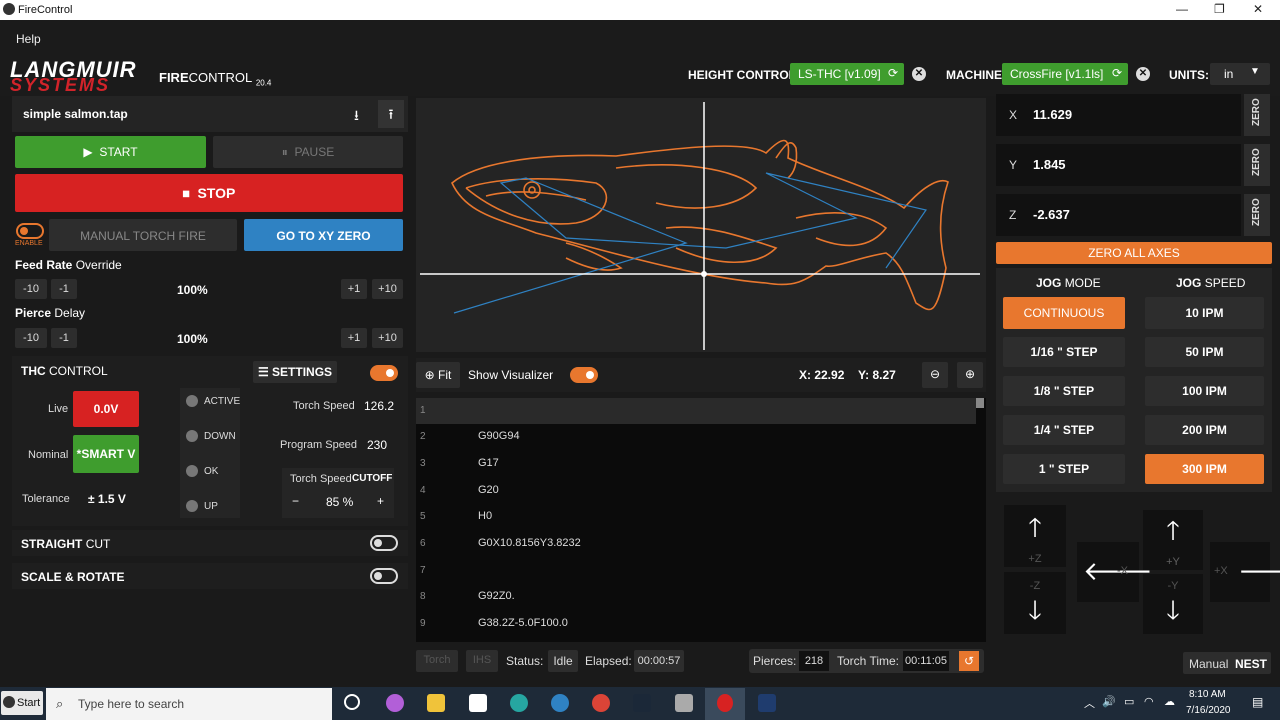  What do you see at coordinates (295, 501) in the screenshot?
I see `cutoff-minus-button: −` at bounding box center [295, 501].